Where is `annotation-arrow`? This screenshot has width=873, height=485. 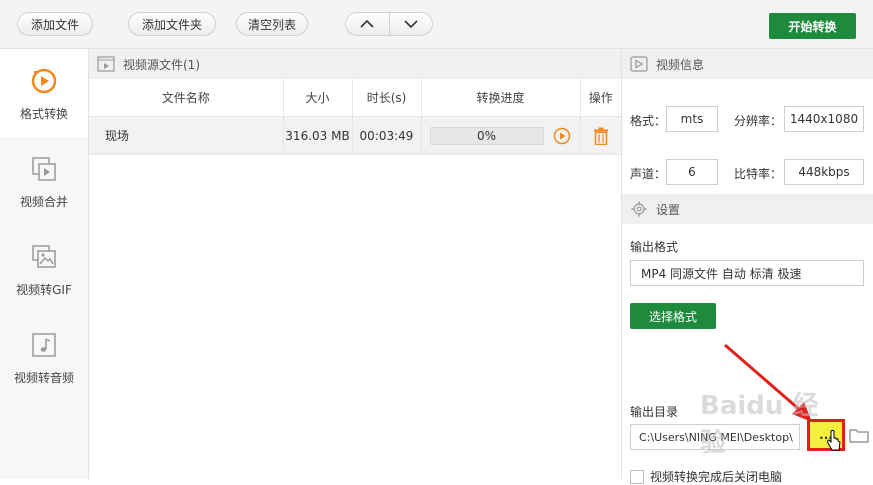
annotation-arrow is located at coordinates (768, 382).